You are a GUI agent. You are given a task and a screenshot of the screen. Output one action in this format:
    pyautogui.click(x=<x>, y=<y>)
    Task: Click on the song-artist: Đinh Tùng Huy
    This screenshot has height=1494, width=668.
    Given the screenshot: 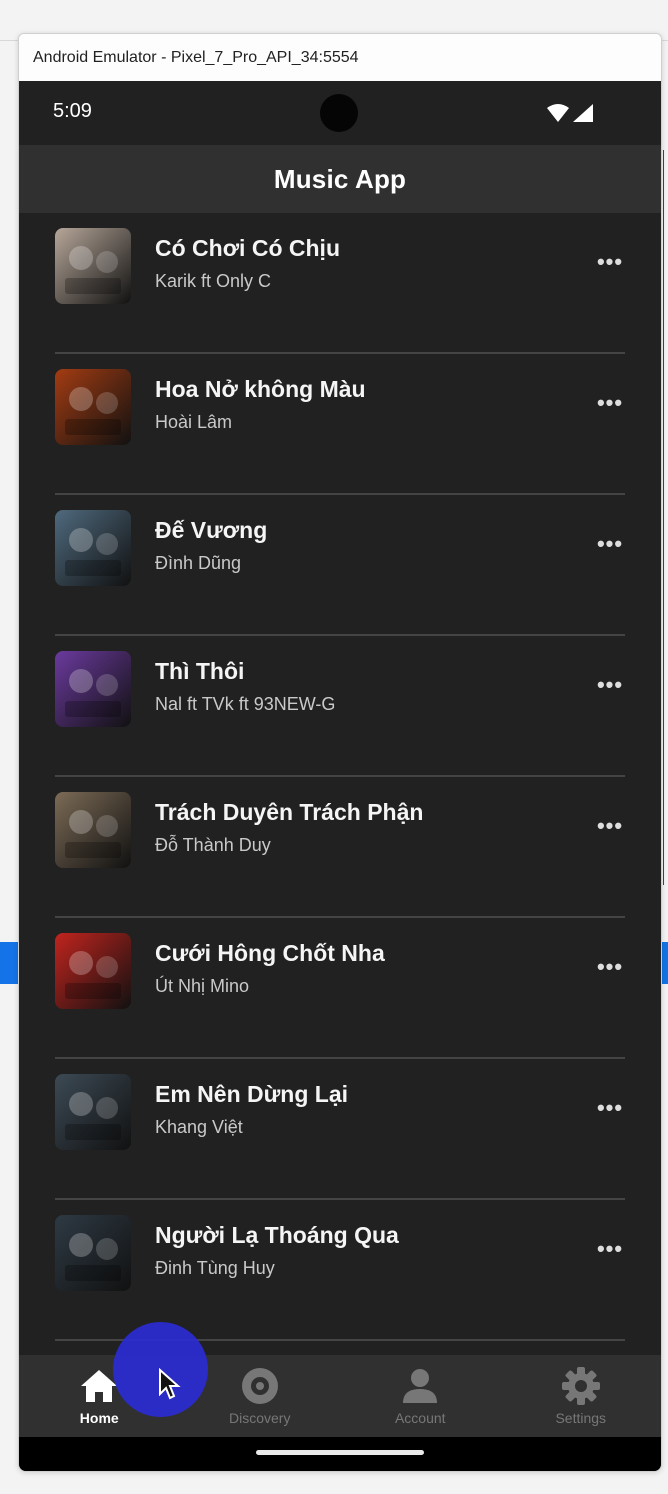 What is the action you would take?
    pyautogui.click(x=215, y=1268)
    